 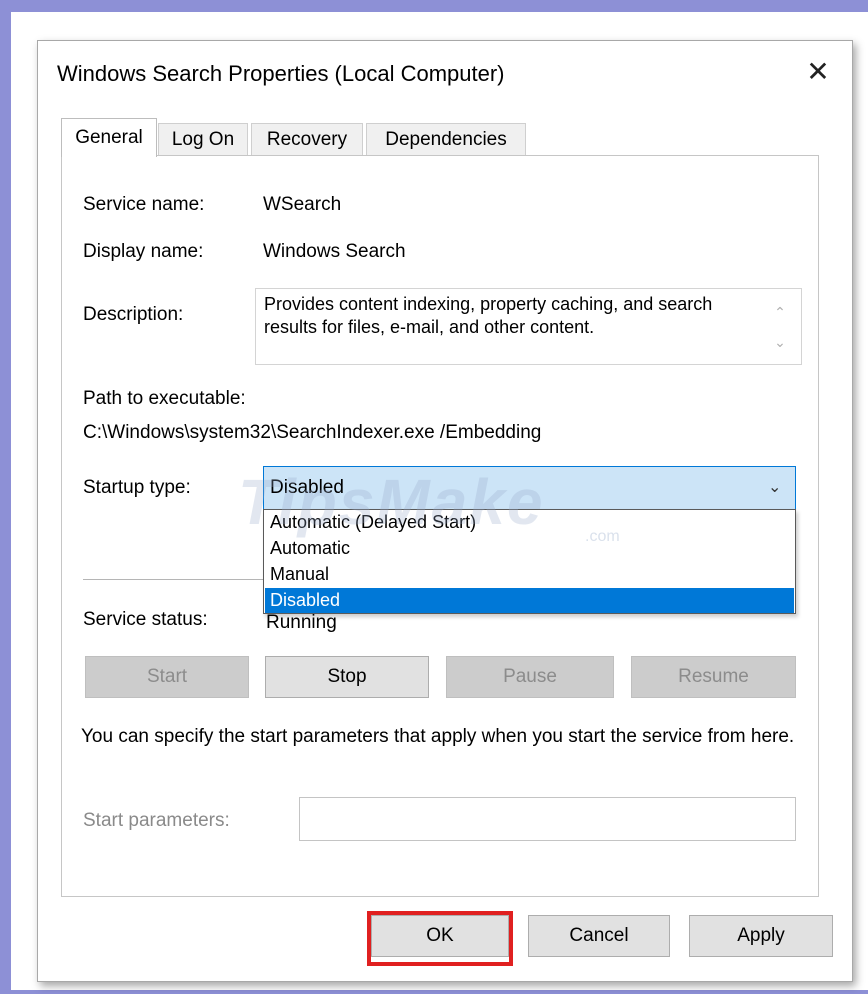 What do you see at coordinates (156, 820) in the screenshot?
I see `start-parameters-label: Start parameters:` at bounding box center [156, 820].